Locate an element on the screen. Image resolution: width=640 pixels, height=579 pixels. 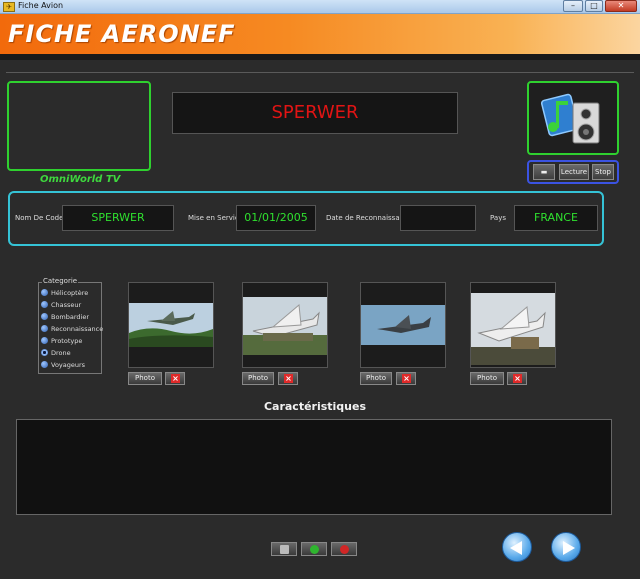
category-title: Categorie is located at coordinates (60, 281).